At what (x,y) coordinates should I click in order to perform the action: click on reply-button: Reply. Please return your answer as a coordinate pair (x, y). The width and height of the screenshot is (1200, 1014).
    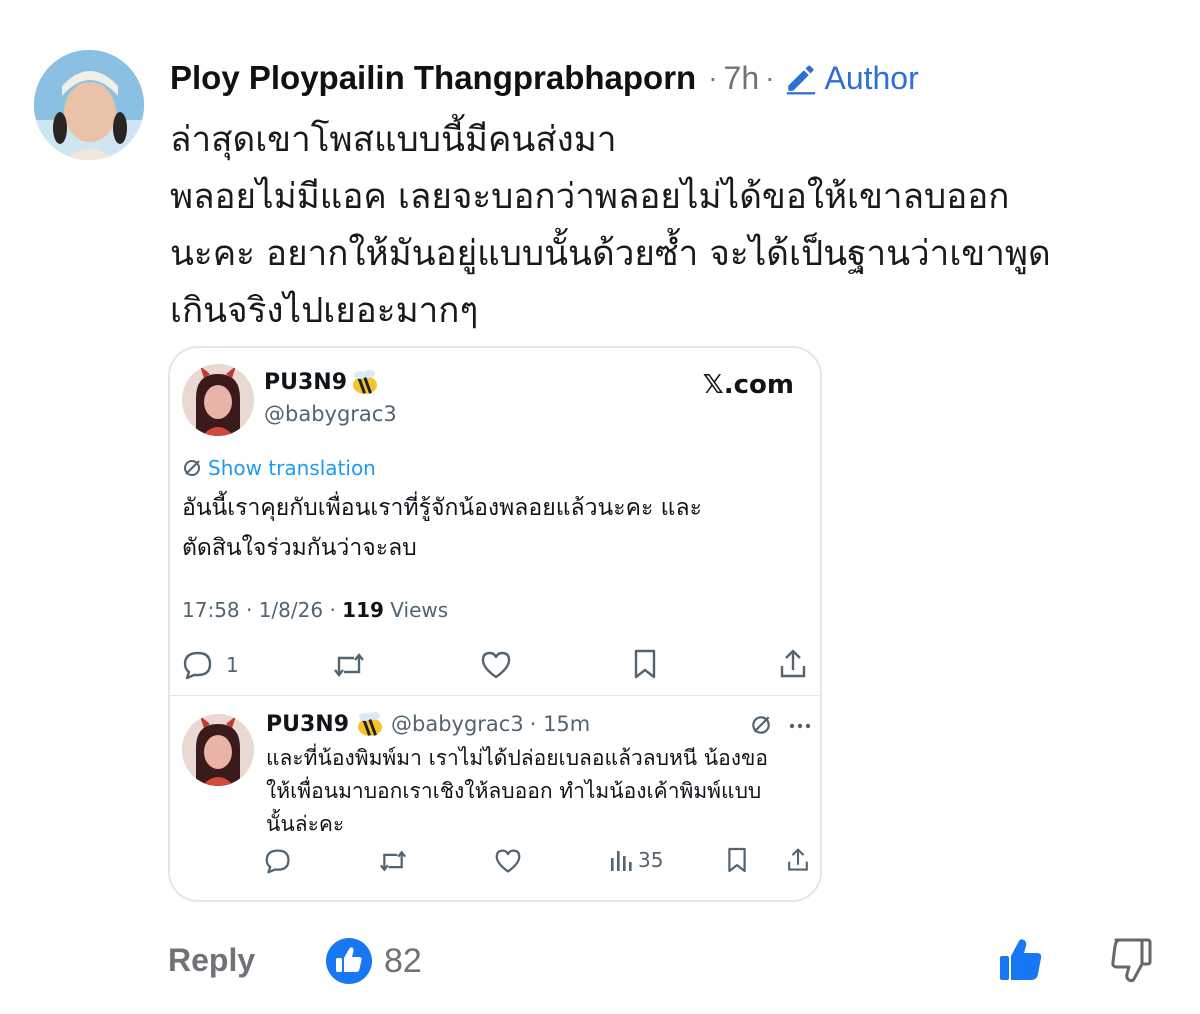
    Looking at the image, I should click on (211, 960).